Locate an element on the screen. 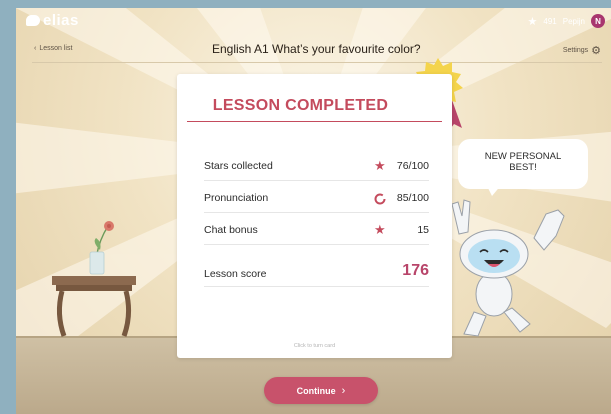  row-value: 76/100 is located at coordinates (412, 166).